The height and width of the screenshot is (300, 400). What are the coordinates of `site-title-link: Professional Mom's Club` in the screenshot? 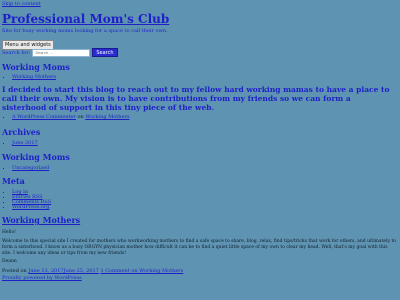 It's located at (85, 19).